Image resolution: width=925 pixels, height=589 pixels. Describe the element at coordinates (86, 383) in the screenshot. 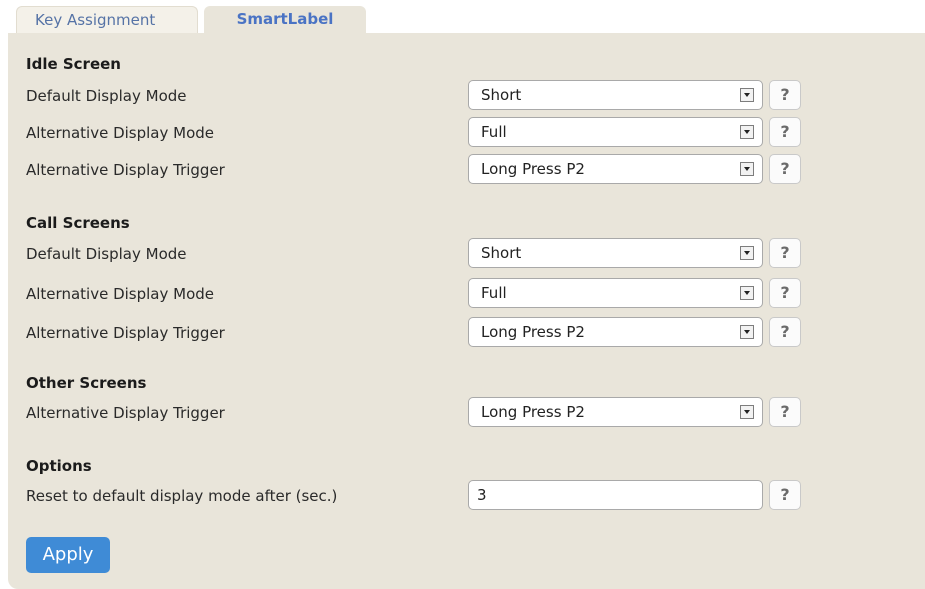

I see `section-title-other-screens: Other Screens` at that location.